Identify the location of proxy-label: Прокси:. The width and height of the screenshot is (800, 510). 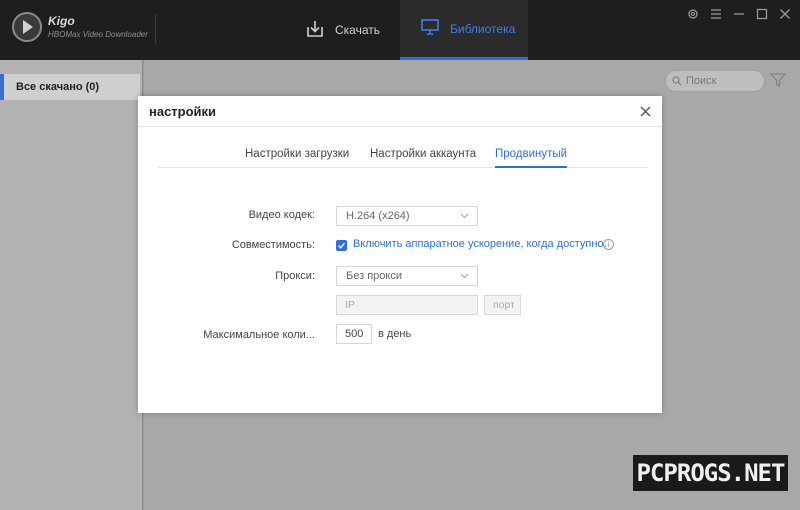
(295, 276).